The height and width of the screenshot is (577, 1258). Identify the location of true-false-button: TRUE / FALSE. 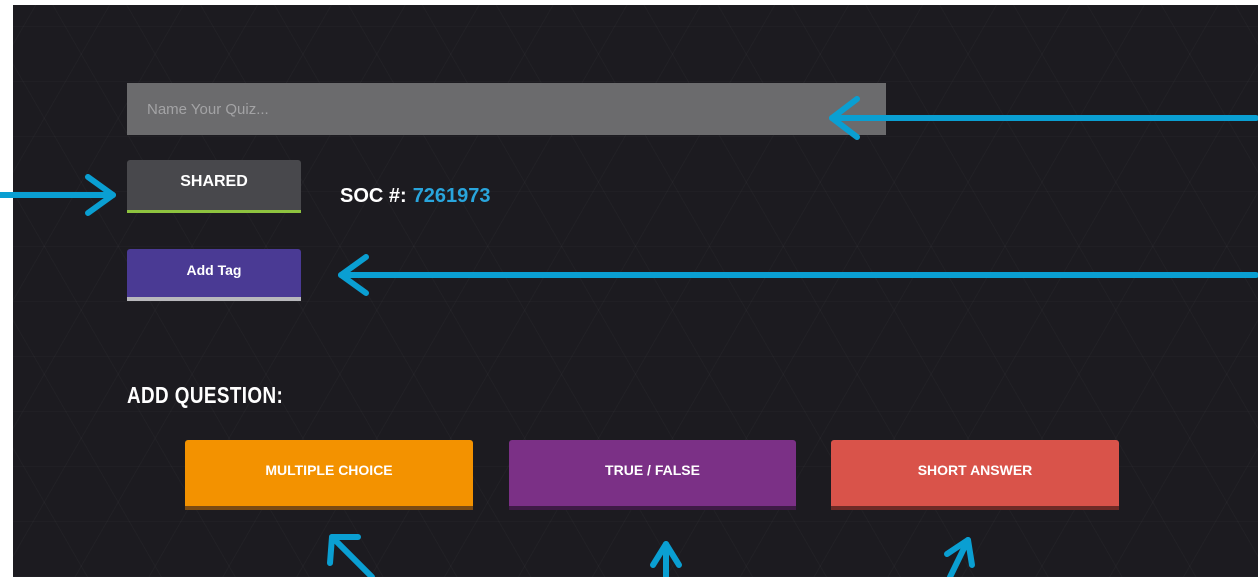
(652, 475).